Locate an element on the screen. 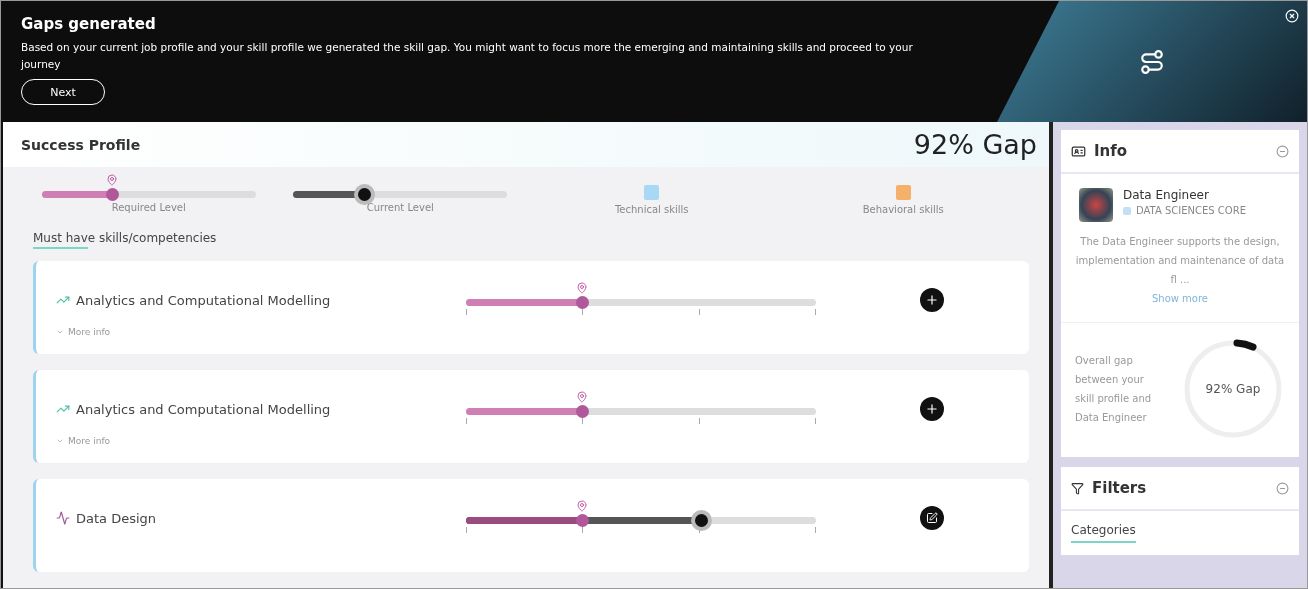  role-category: DATA SCIENCES CORE is located at coordinates (1191, 210).